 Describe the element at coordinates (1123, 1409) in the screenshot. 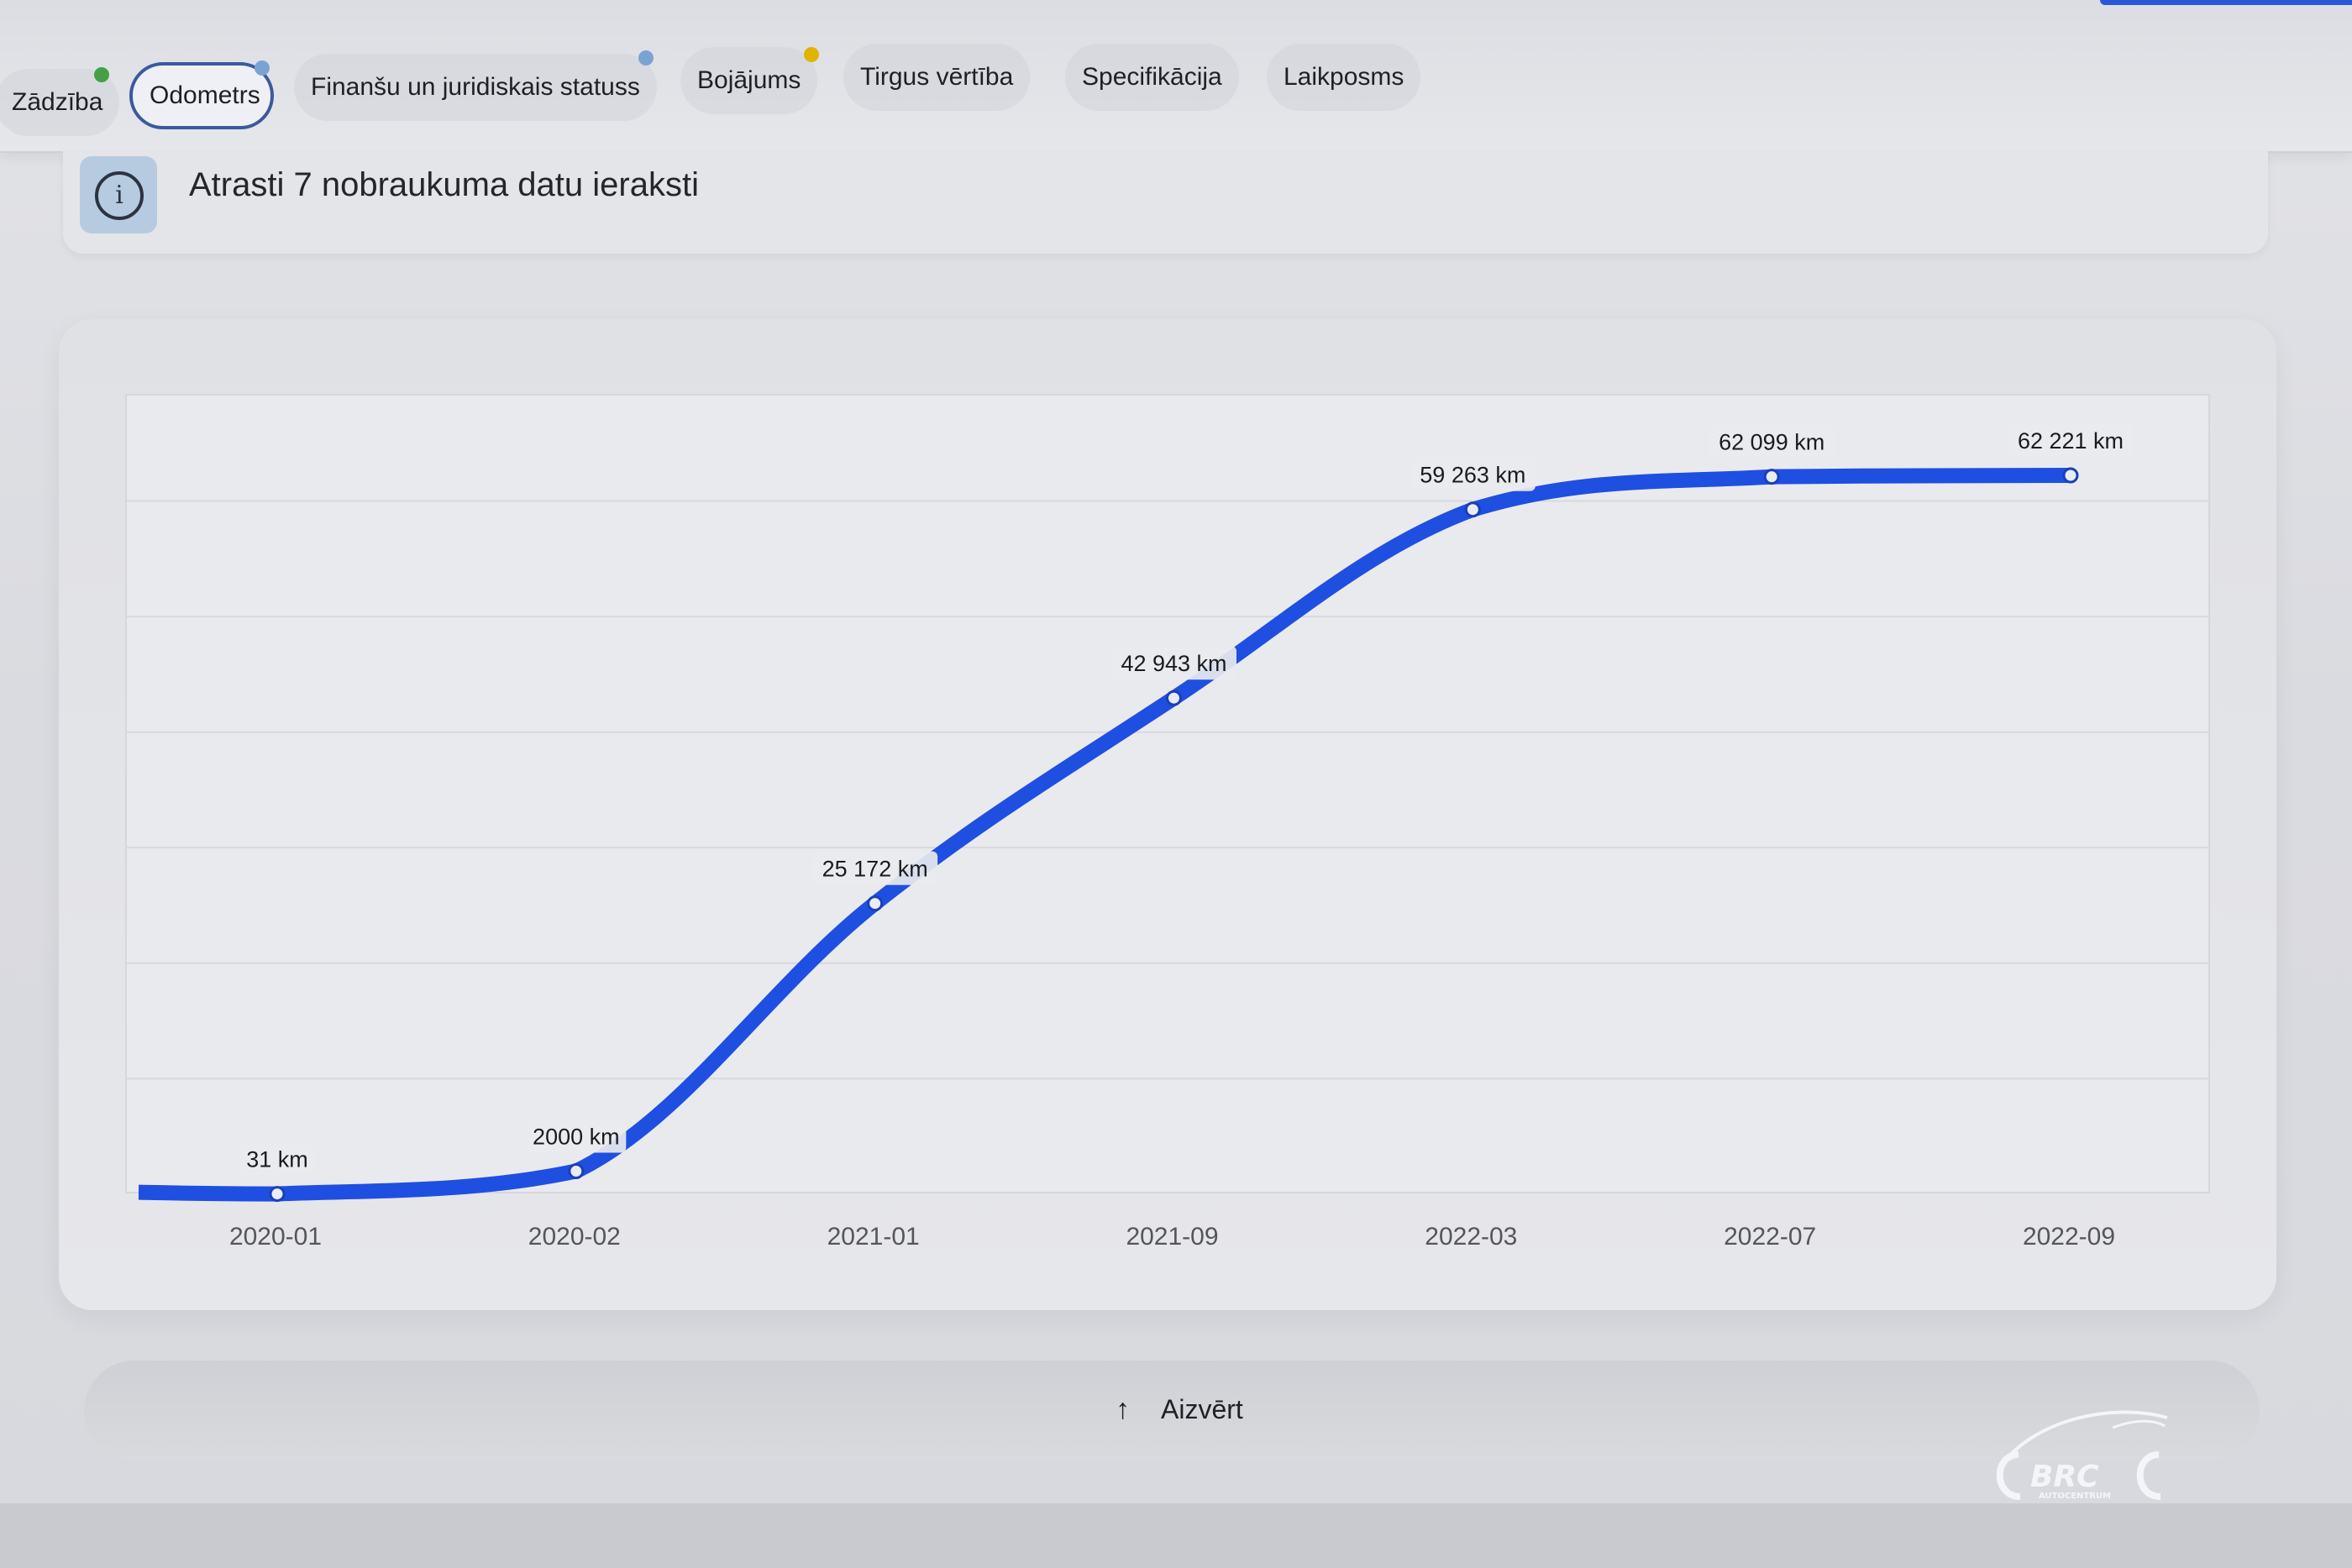

I see `arrow-up-icon: ↑` at that location.